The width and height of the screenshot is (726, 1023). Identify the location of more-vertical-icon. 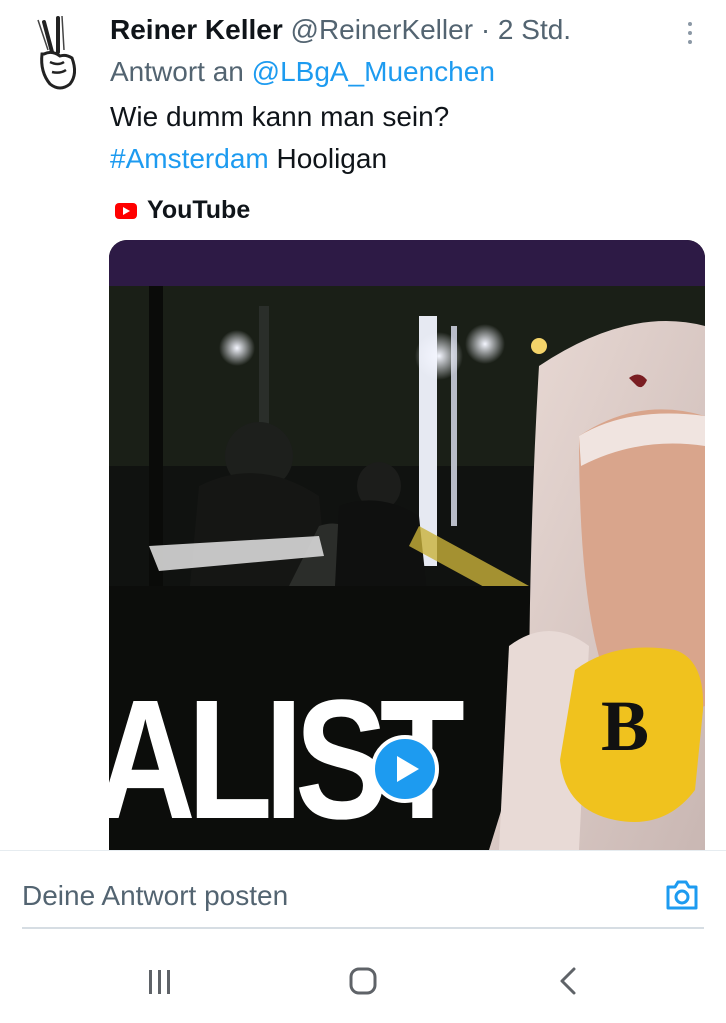
(690, 33).